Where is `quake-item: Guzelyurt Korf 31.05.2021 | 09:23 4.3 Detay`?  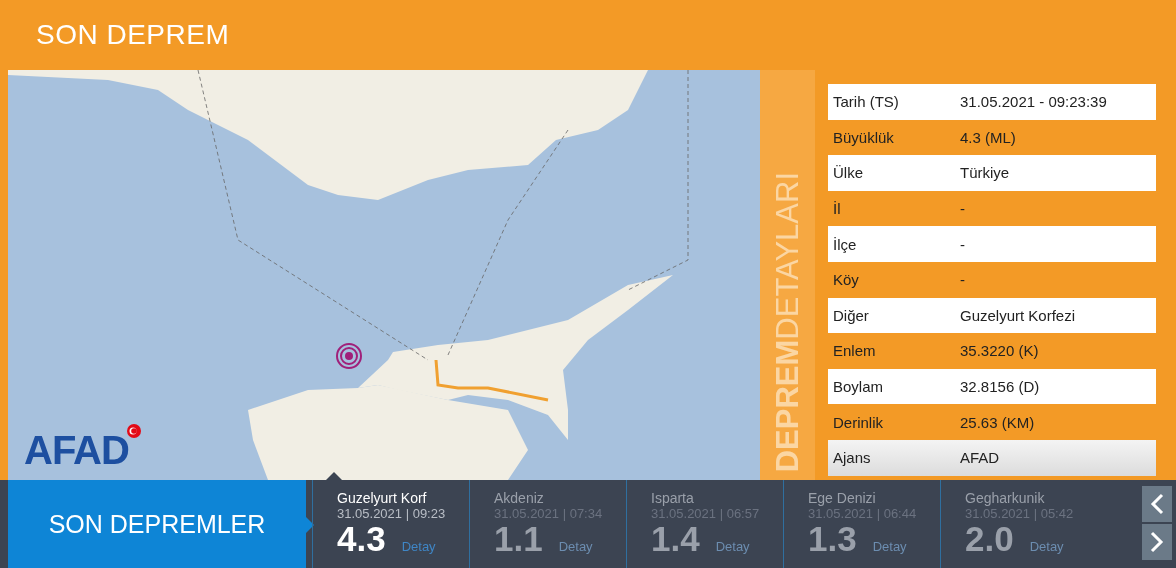
quake-item: Guzelyurt Korf 31.05.2021 | 09:23 4.3 Detay is located at coordinates (390, 524).